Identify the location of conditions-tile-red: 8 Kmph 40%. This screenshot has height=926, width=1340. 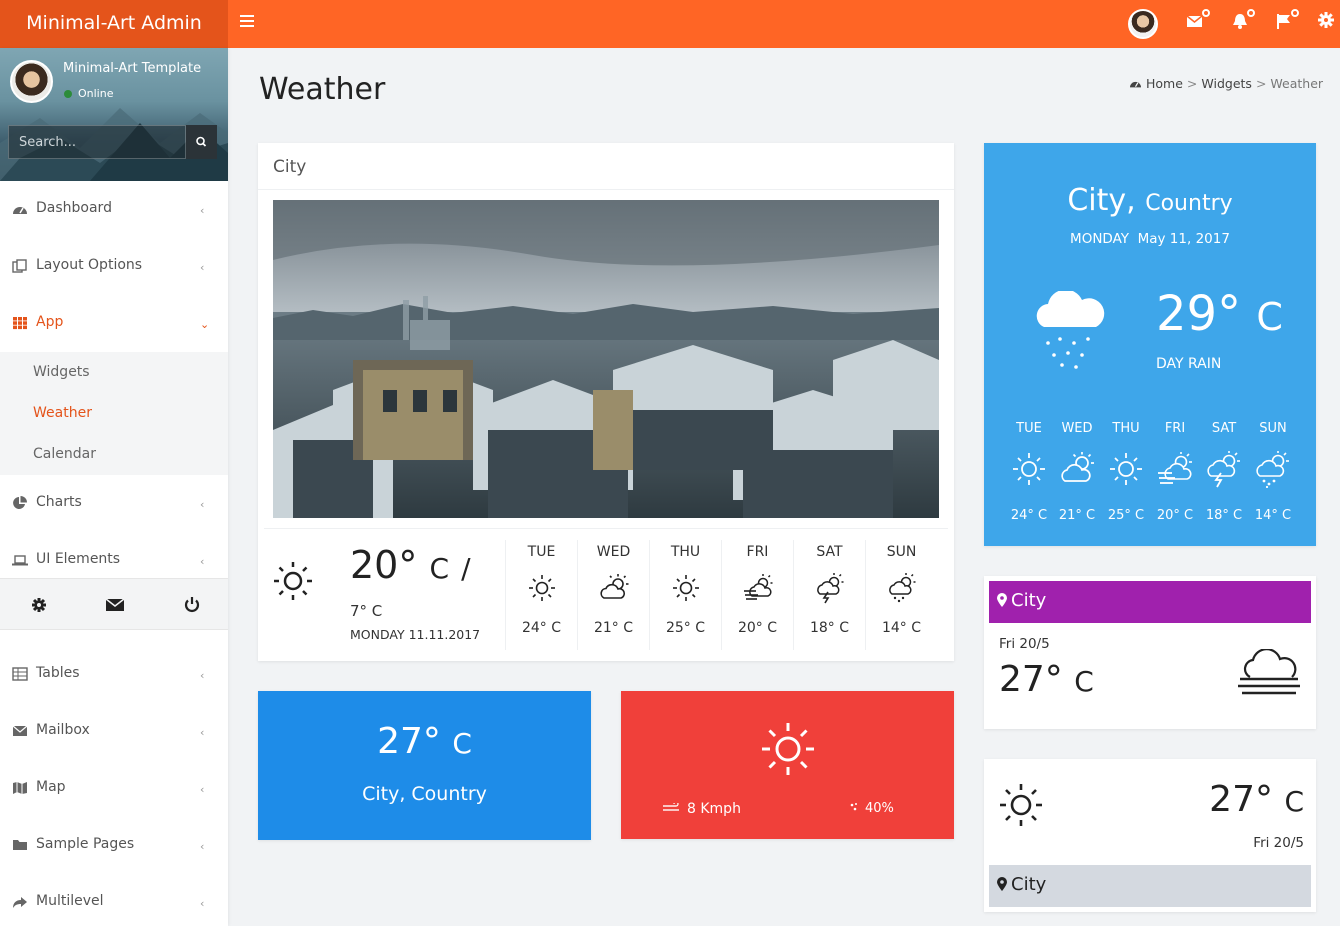
(787, 765).